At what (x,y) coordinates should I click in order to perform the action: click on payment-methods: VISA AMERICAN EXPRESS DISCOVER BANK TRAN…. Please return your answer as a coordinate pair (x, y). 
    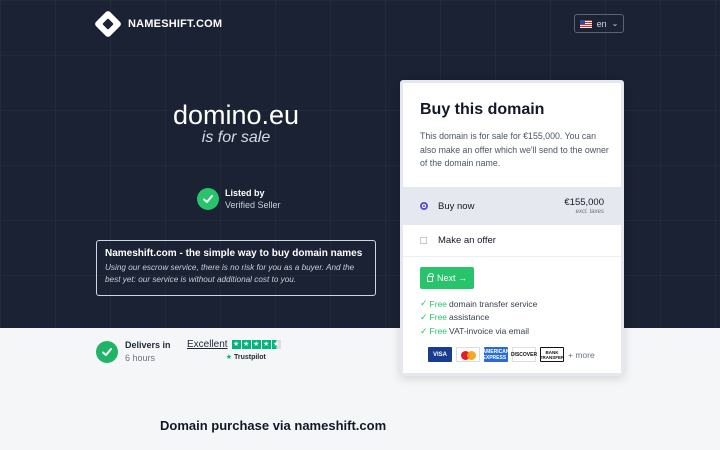
    Looking at the image, I should click on (511, 354).